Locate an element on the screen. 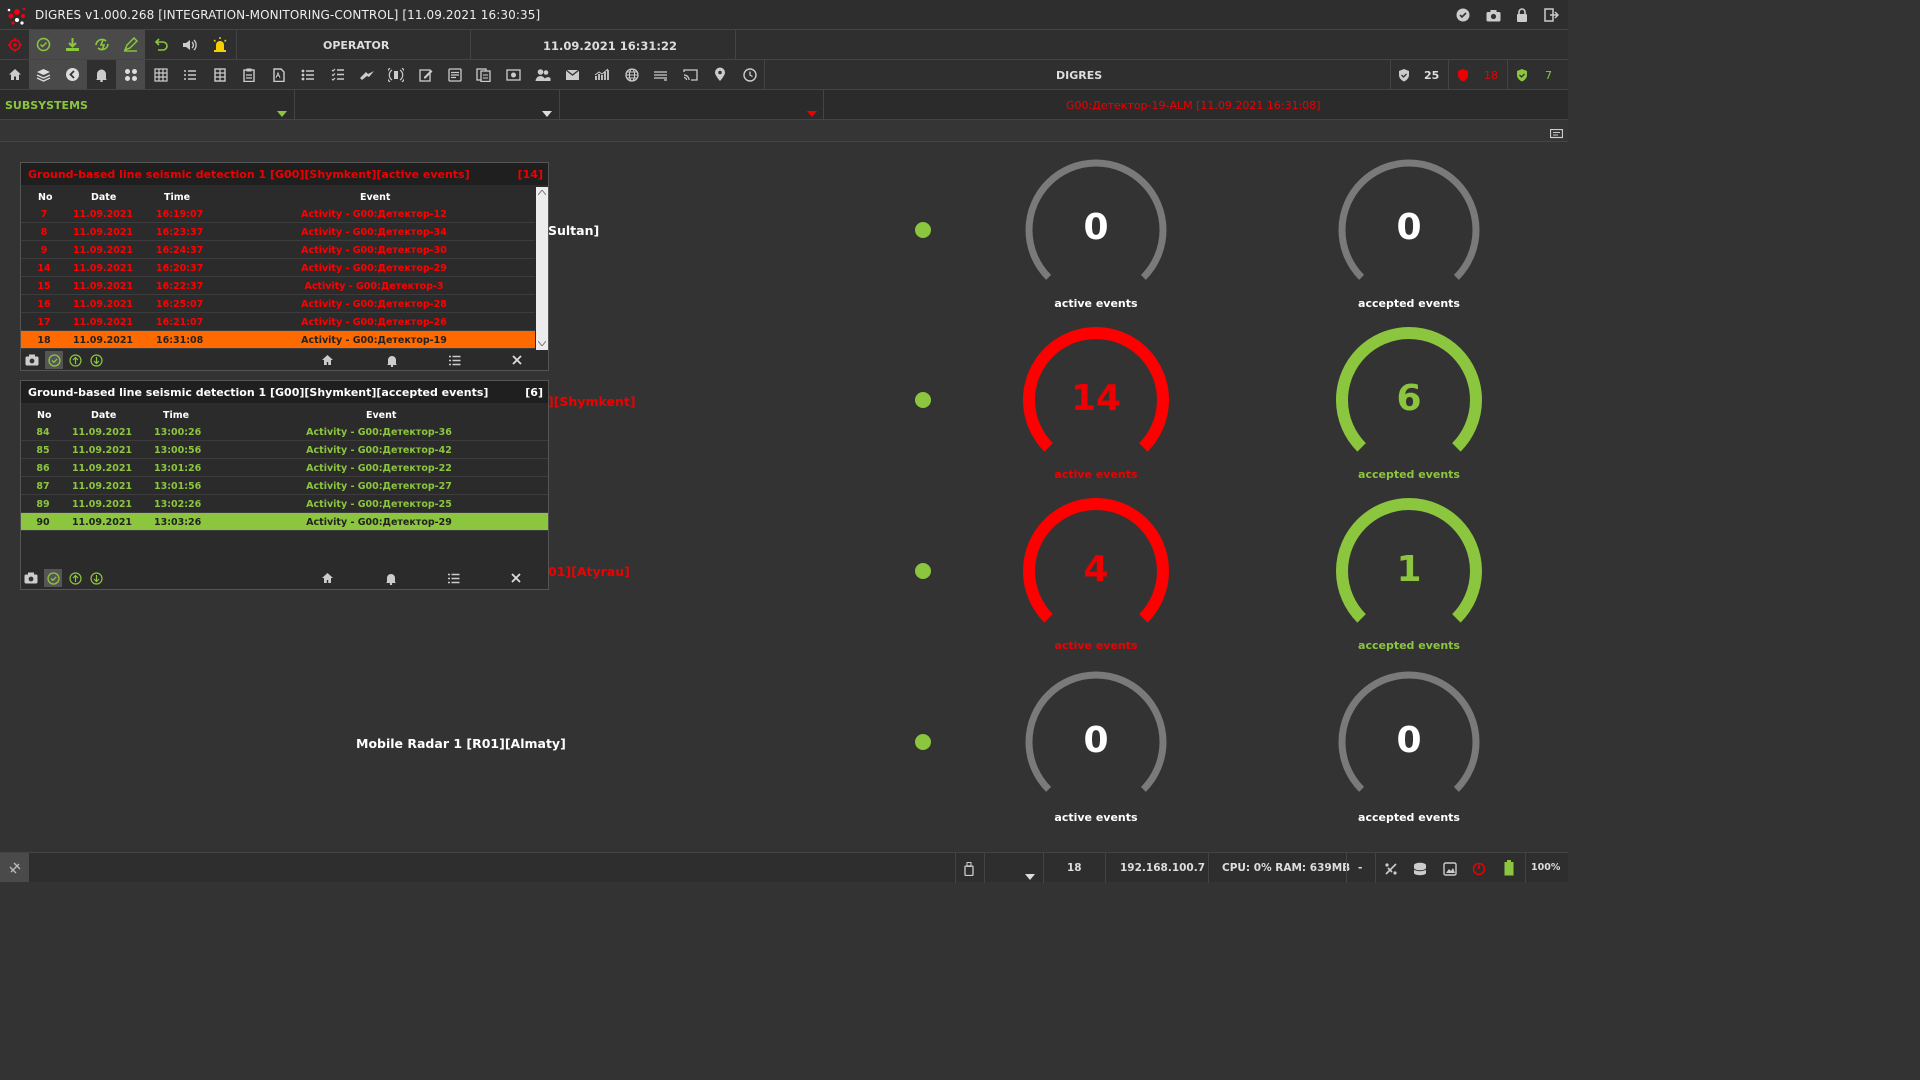 Image resolution: width=1920 pixels, height=1080 pixels. screen-capture-icon is located at coordinates (1450, 870).